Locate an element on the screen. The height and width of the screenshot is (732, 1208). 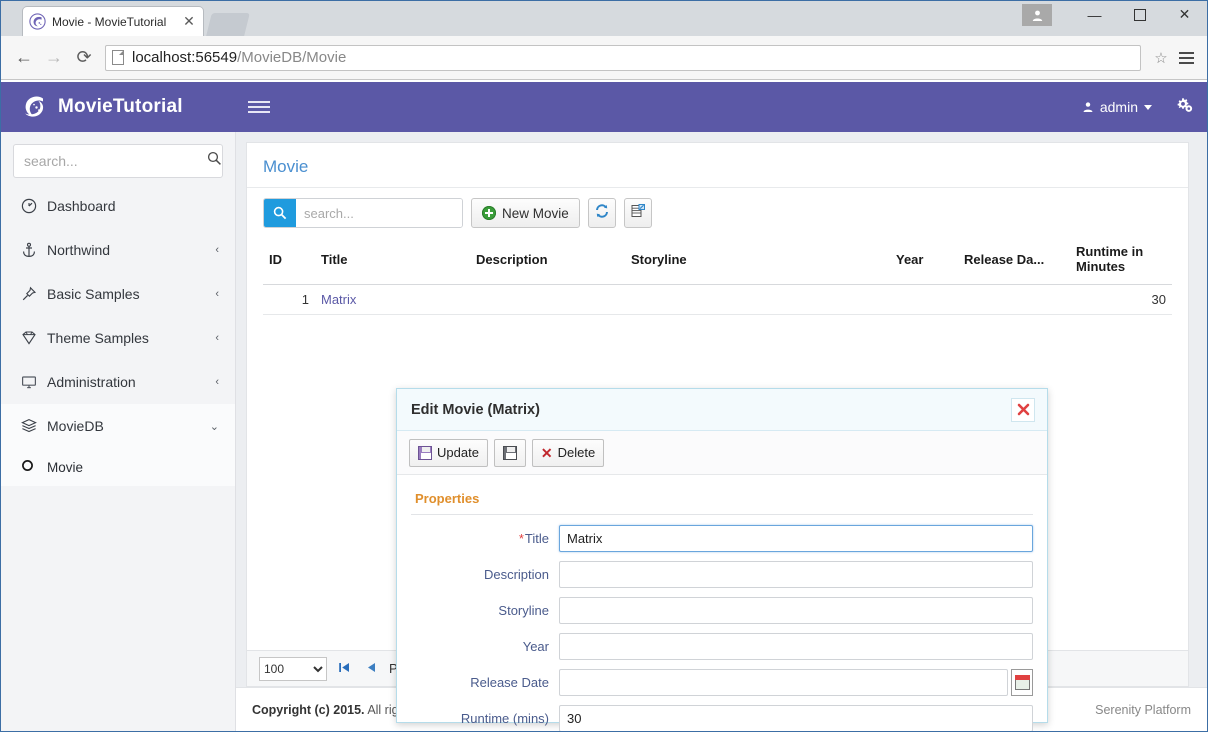
browser-navbar: ← → ⟳ localhost:56549/MovieDB/Movie ☆ is located at coordinates (604, 58).